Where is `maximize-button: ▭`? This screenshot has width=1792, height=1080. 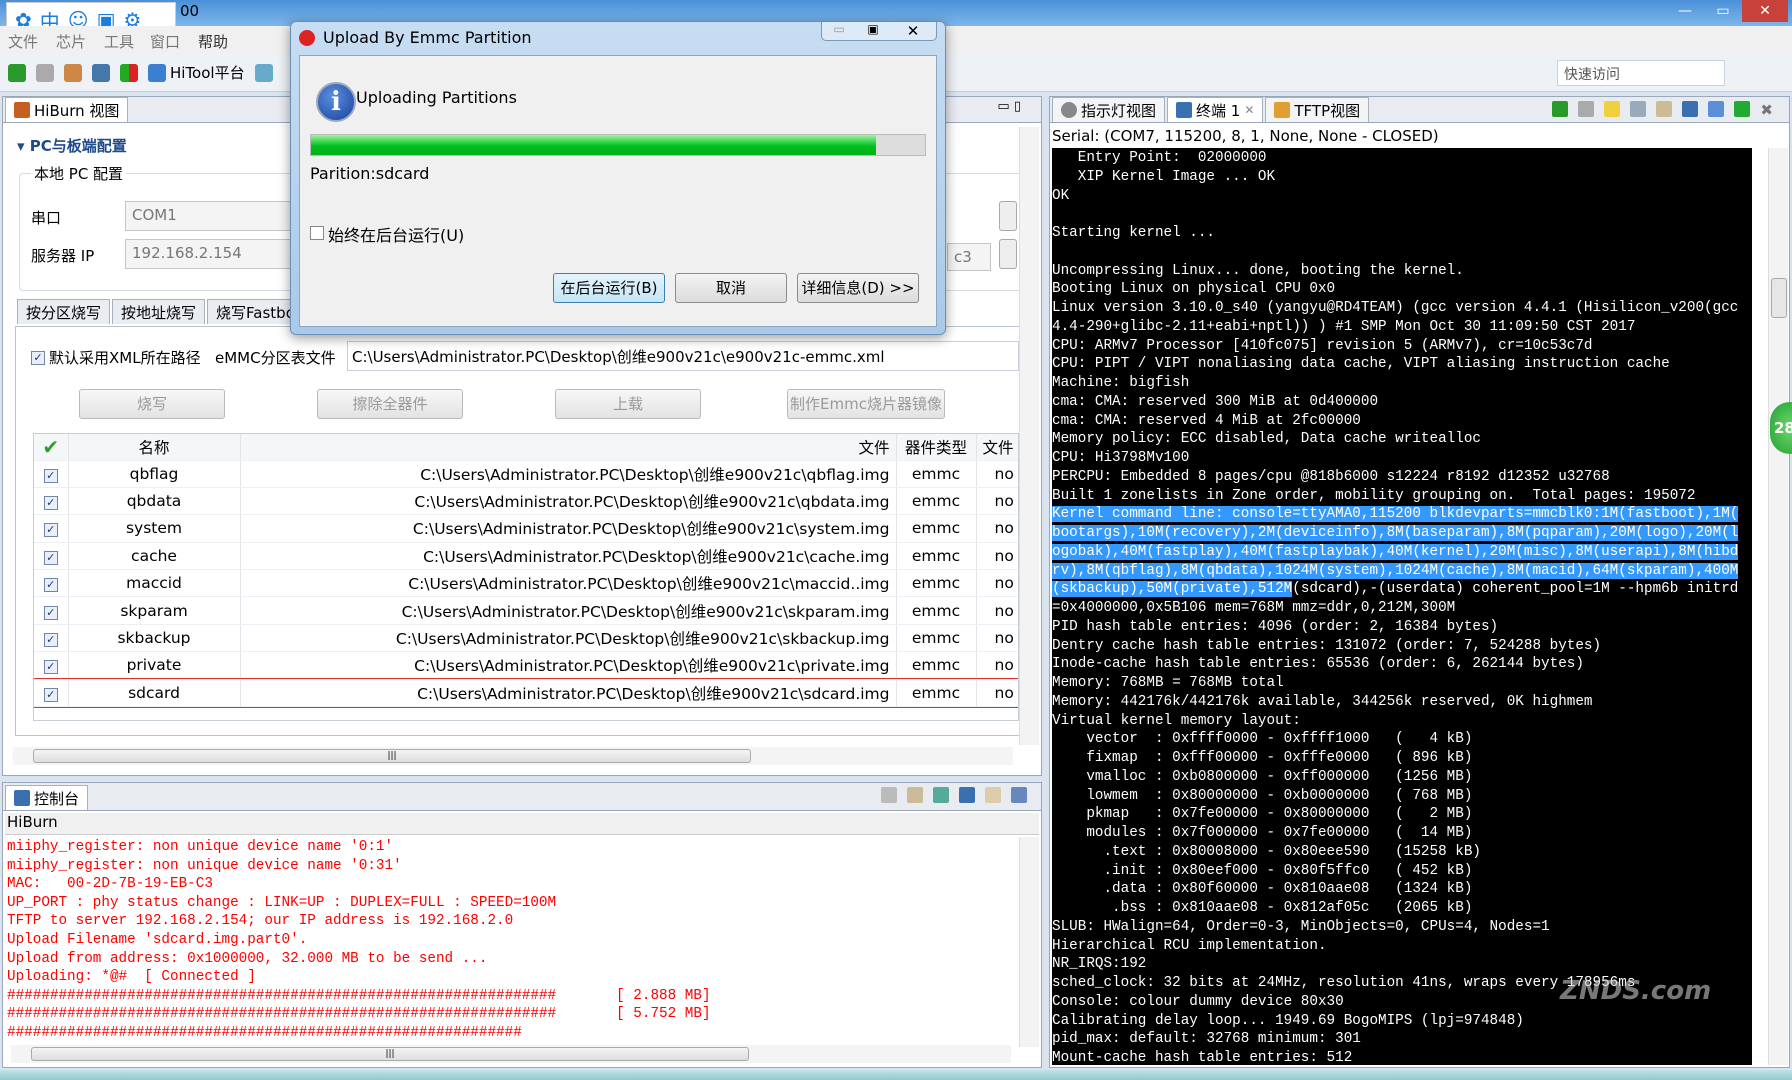 maximize-button: ▭ is located at coordinates (1723, 11).